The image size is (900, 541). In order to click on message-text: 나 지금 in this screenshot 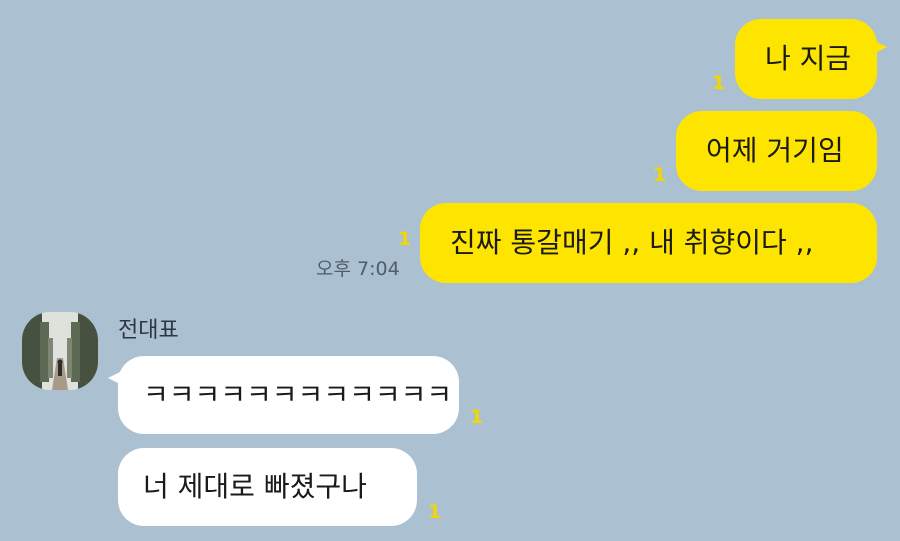, I will do `click(808, 58)`.